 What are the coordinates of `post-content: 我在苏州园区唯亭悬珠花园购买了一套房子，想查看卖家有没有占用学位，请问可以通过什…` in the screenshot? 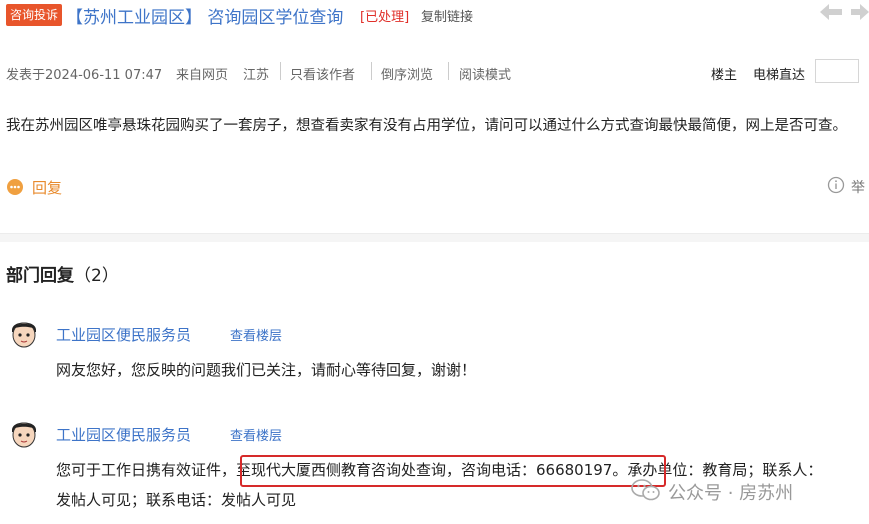 It's located at (426, 126).